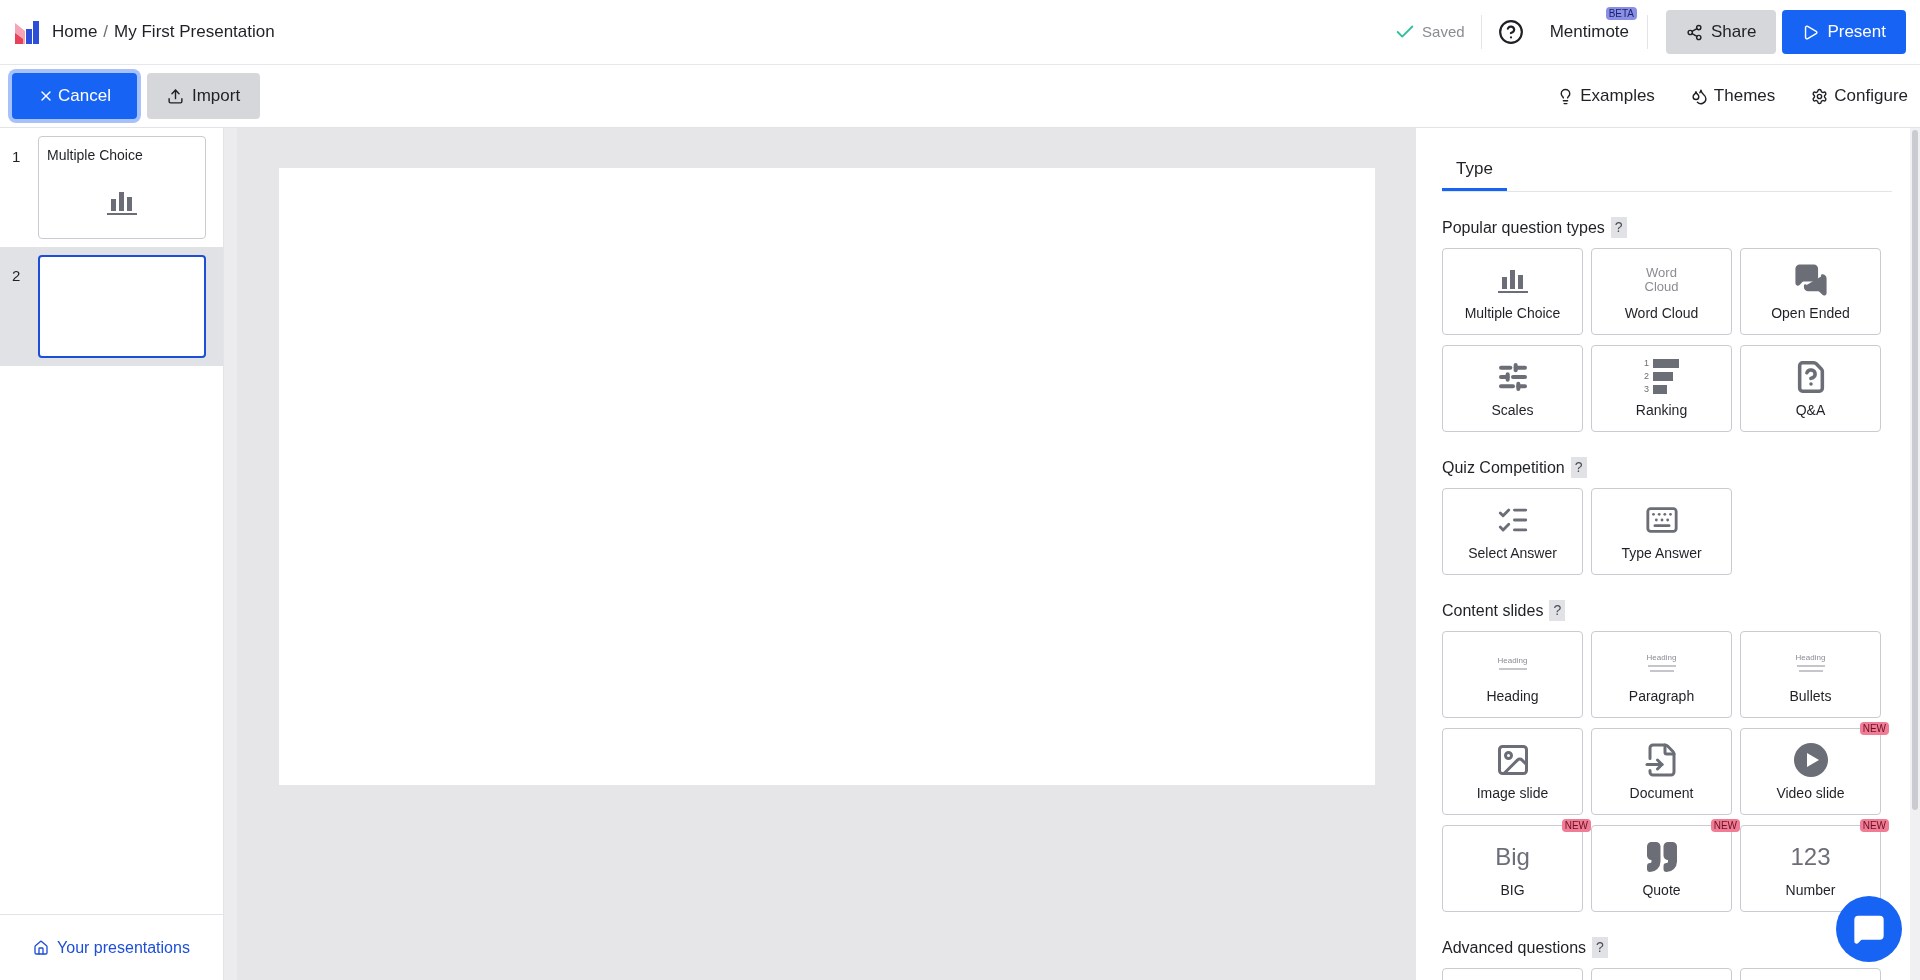 Image resolution: width=1920 pixels, height=980 pixels. I want to click on slide-list-item: 2, so click(111, 306).